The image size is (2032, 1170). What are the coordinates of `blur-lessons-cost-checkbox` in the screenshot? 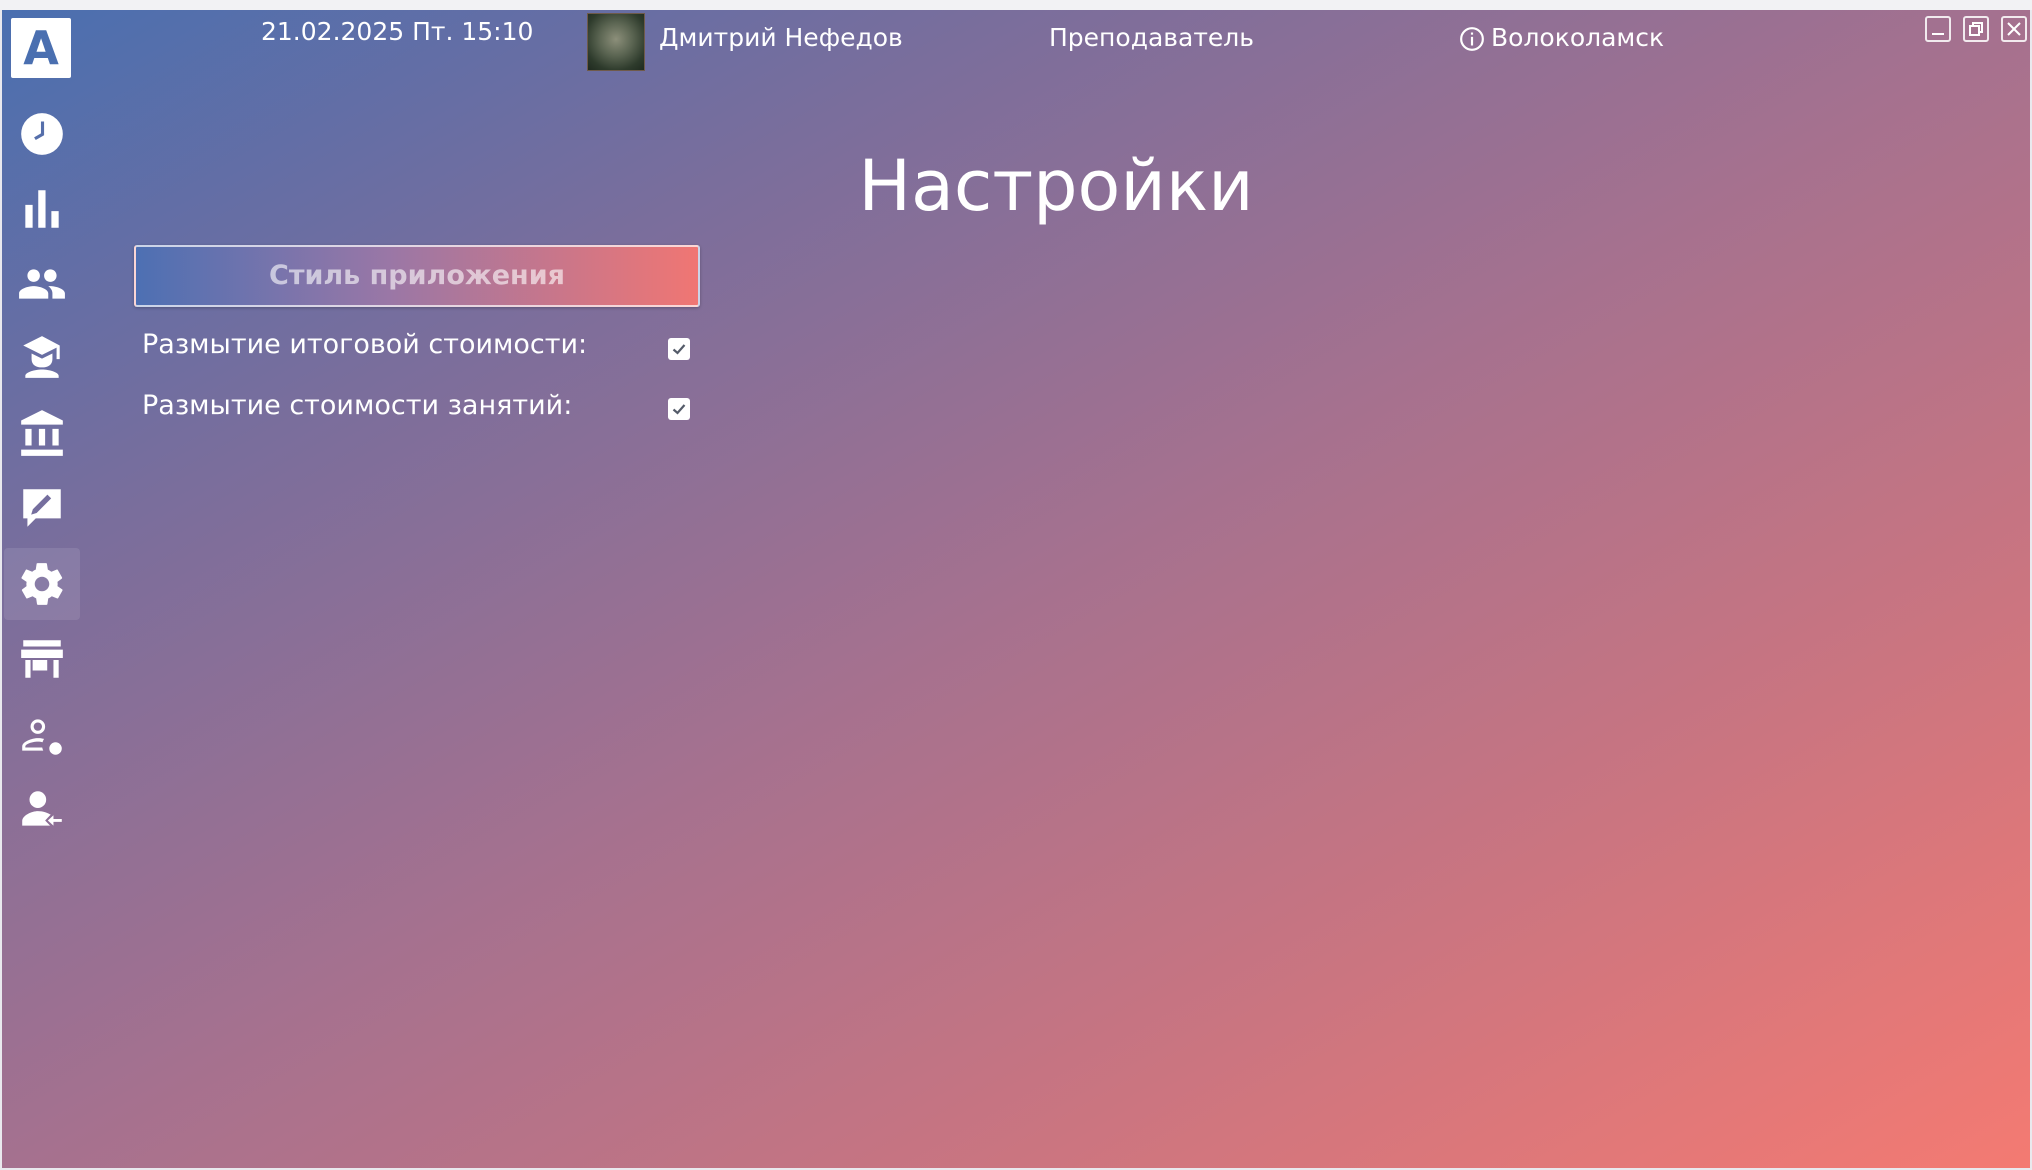 It's located at (679, 409).